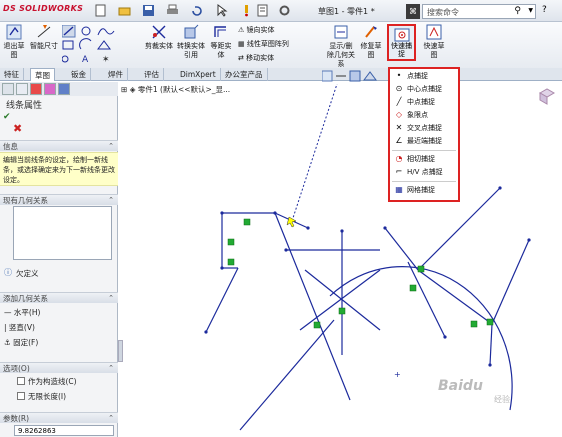 The height and width of the screenshot is (437, 562). Describe the element at coordinates (421, 190) in the screenshot. I see `snap-item-label: 网格捕捉` at that location.